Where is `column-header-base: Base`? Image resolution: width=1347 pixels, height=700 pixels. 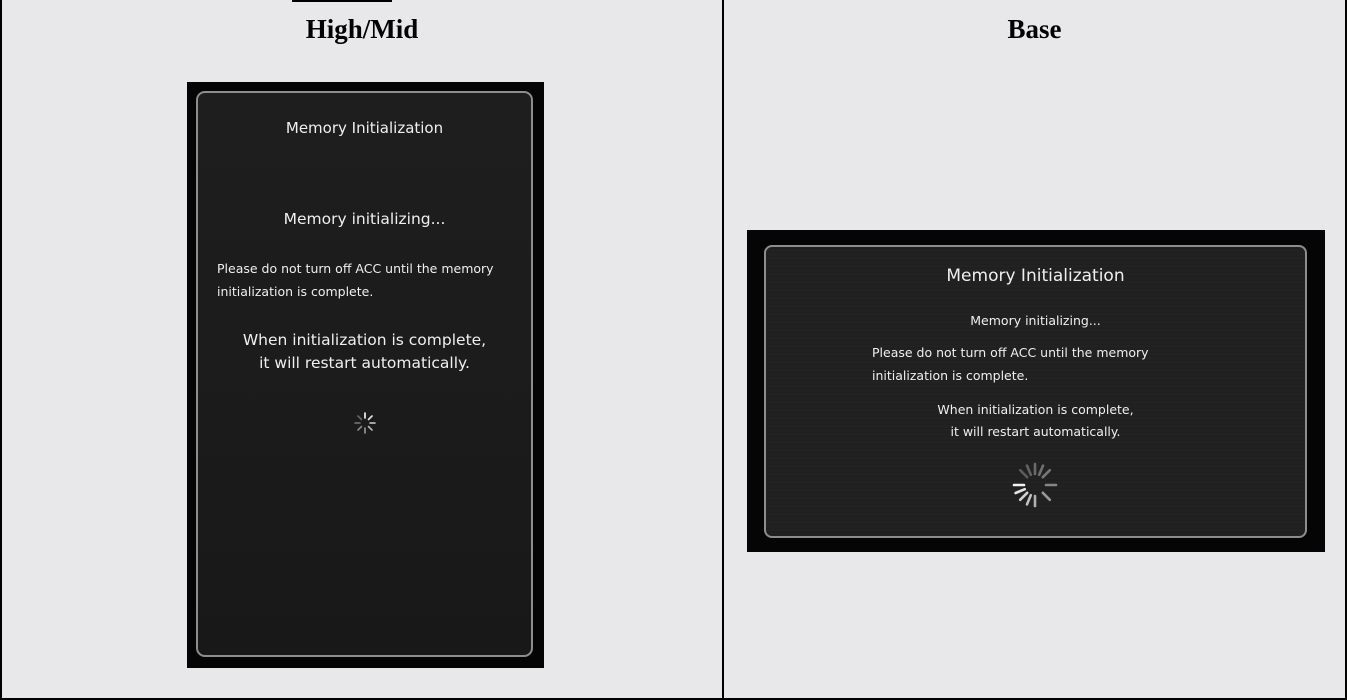 column-header-base: Base is located at coordinates (1034, 29).